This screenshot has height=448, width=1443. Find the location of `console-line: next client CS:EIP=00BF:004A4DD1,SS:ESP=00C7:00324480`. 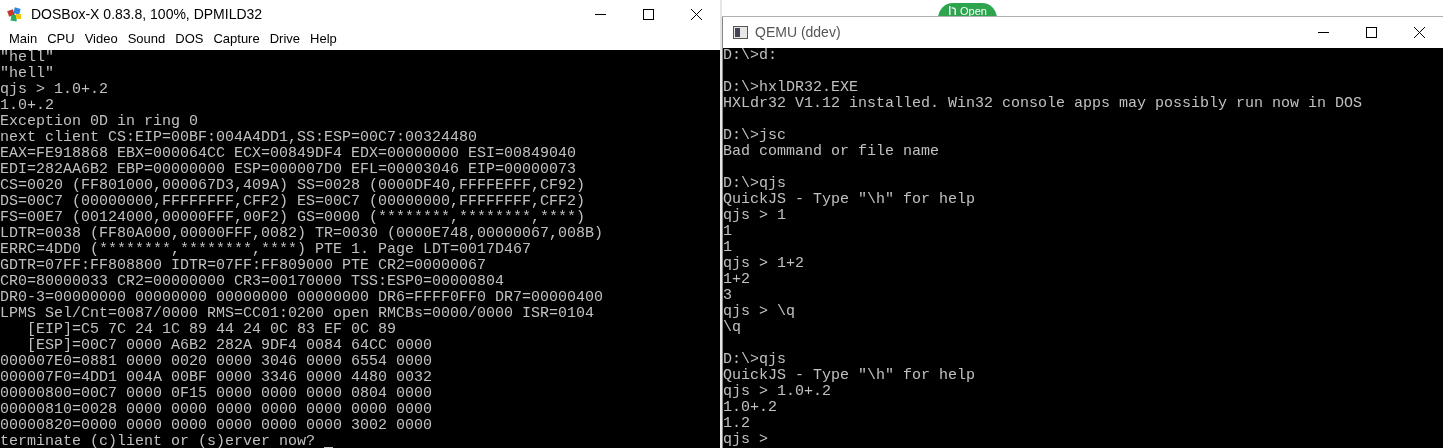

console-line: next client CS:EIP=00BF:004A4DD1,SS:ESP=00C7:00324480 is located at coordinates (239, 138).